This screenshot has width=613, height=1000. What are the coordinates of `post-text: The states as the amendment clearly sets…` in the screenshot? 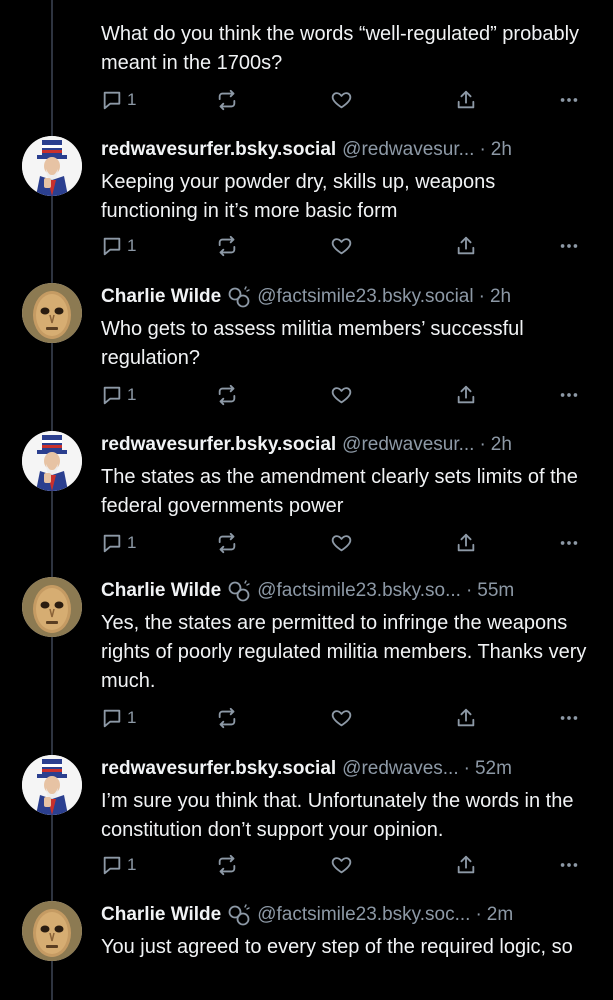 It's located at (339, 491).